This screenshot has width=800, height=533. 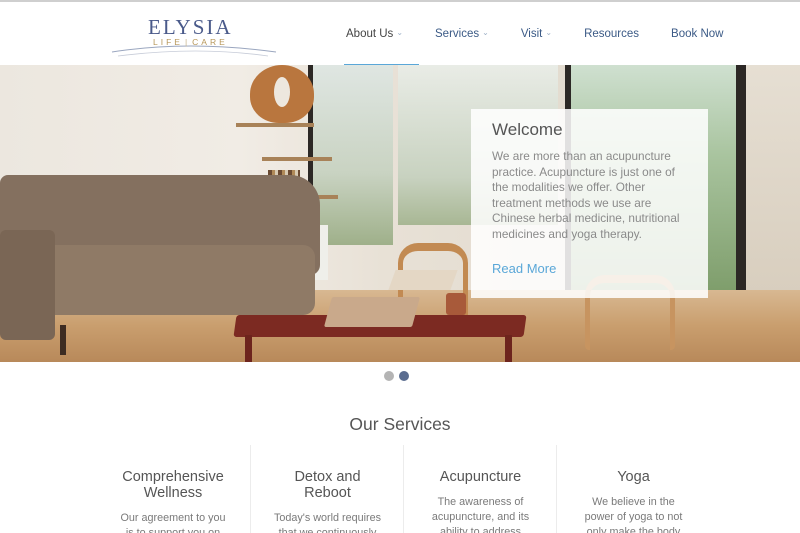 What do you see at coordinates (457, 33) in the screenshot?
I see `nav-services-label: Services` at bounding box center [457, 33].